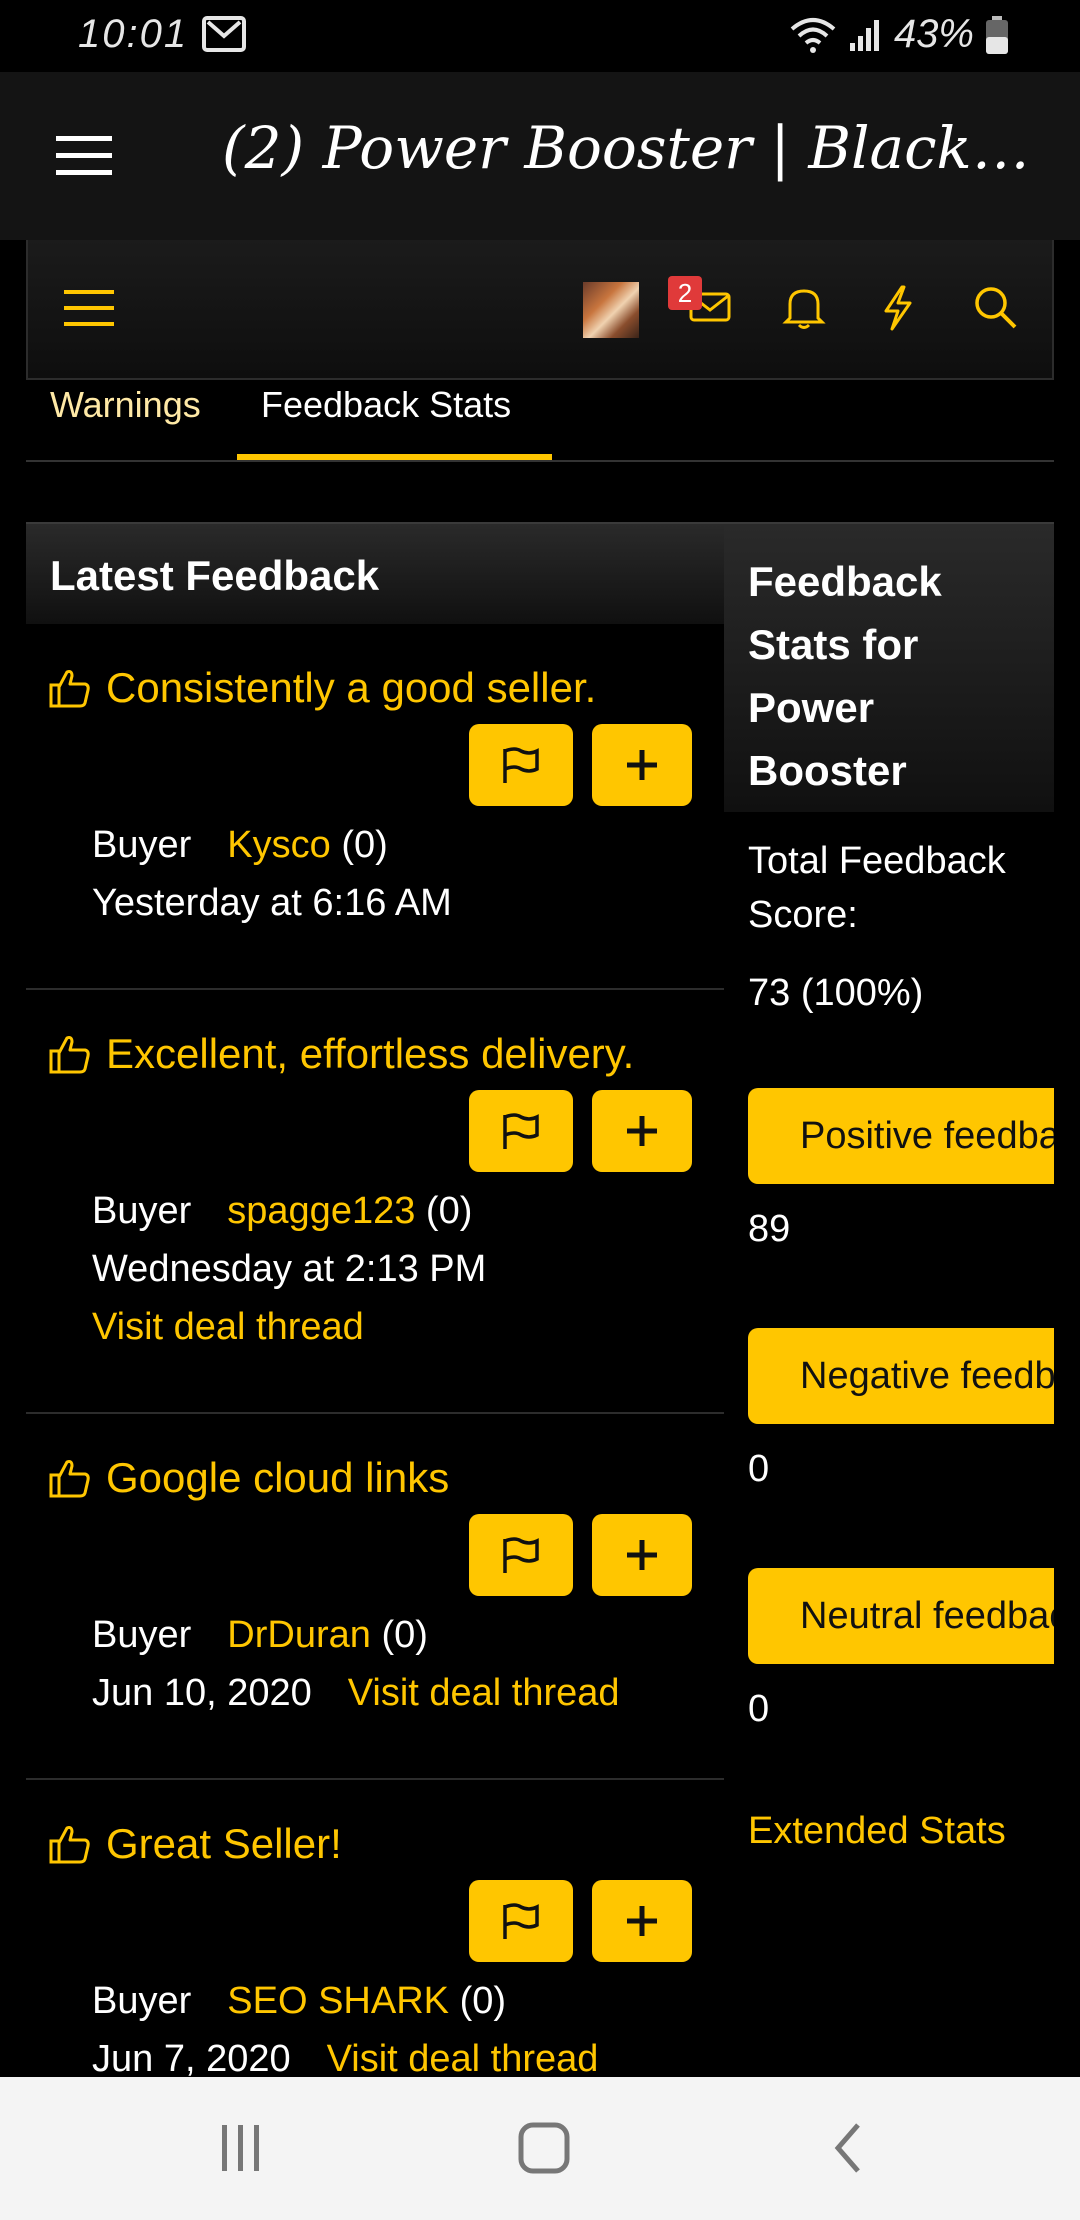  What do you see at coordinates (804, 308) in the screenshot?
I see `bell-icon` at bounding box center [804, 308].